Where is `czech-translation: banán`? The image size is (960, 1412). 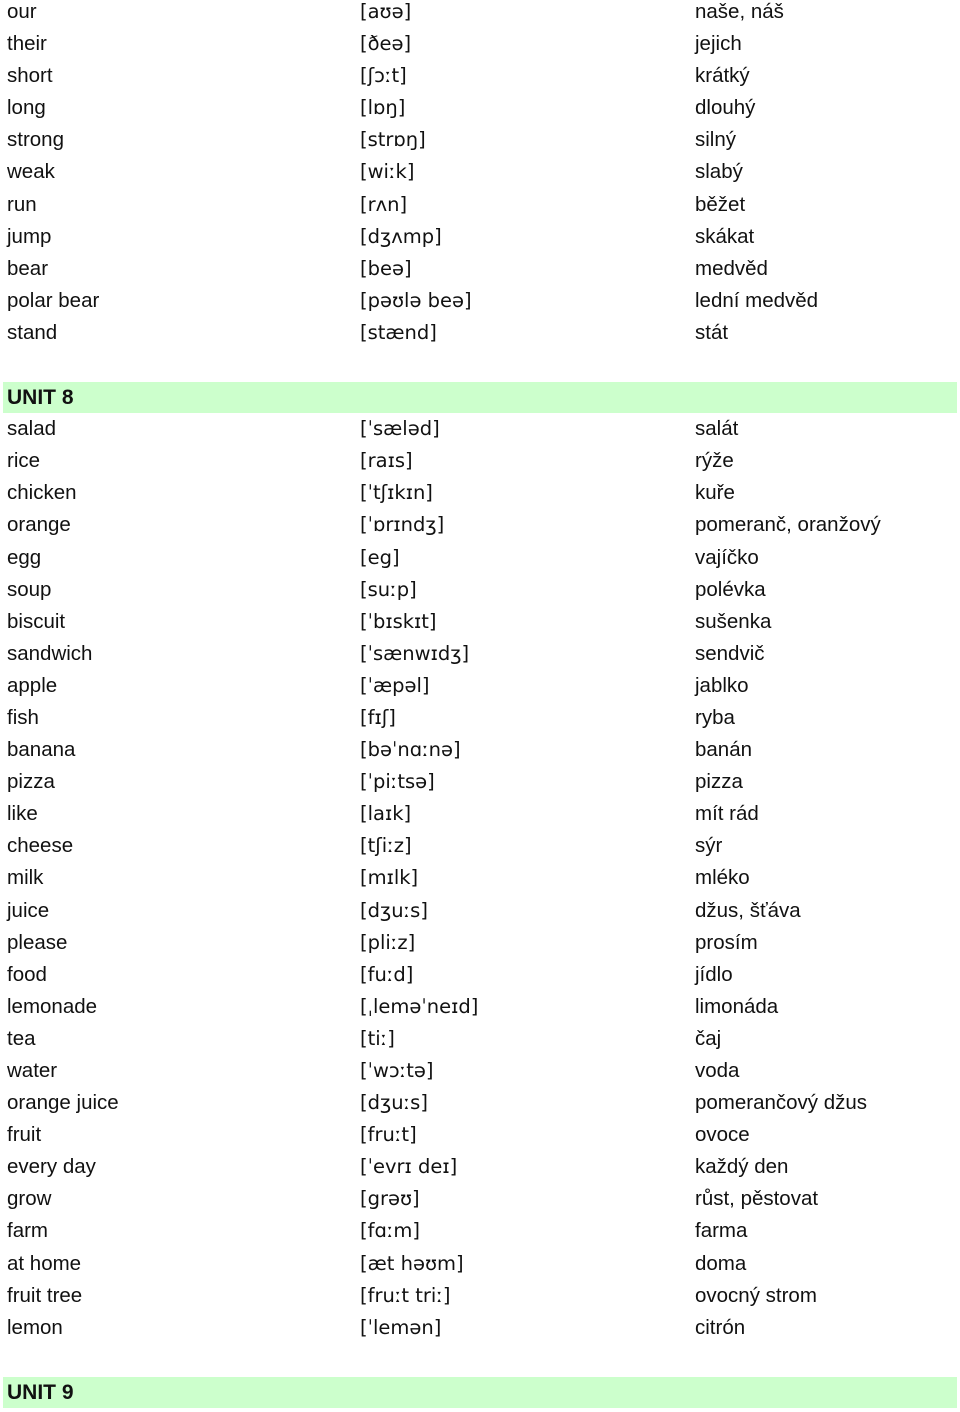 czech-translation: banán is located at coordinates (724, 750).